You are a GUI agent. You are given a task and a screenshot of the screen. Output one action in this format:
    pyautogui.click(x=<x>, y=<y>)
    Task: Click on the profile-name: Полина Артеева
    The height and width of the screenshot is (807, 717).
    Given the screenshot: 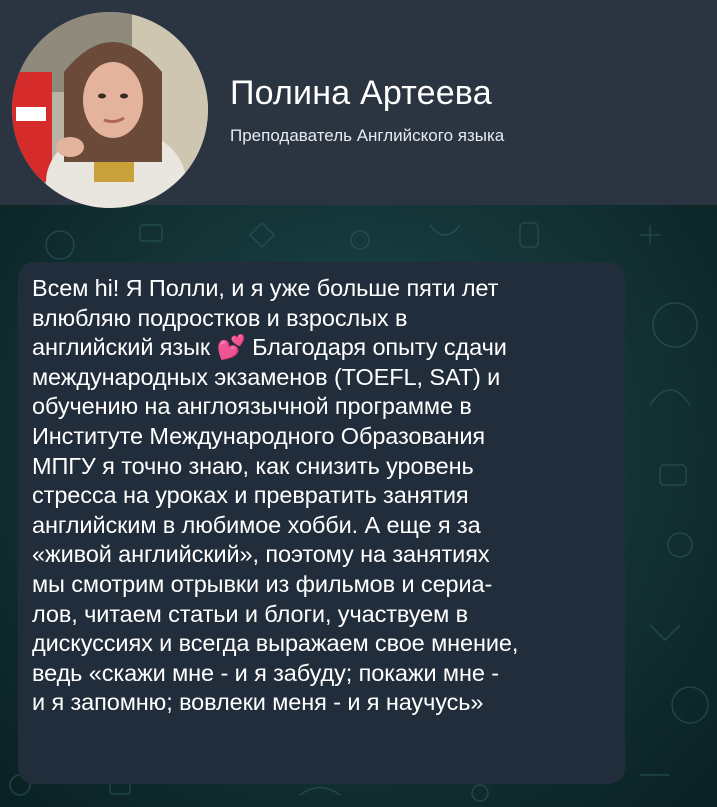 What is the action you would take?
    pyautogui.click(x=361, y=93)
    